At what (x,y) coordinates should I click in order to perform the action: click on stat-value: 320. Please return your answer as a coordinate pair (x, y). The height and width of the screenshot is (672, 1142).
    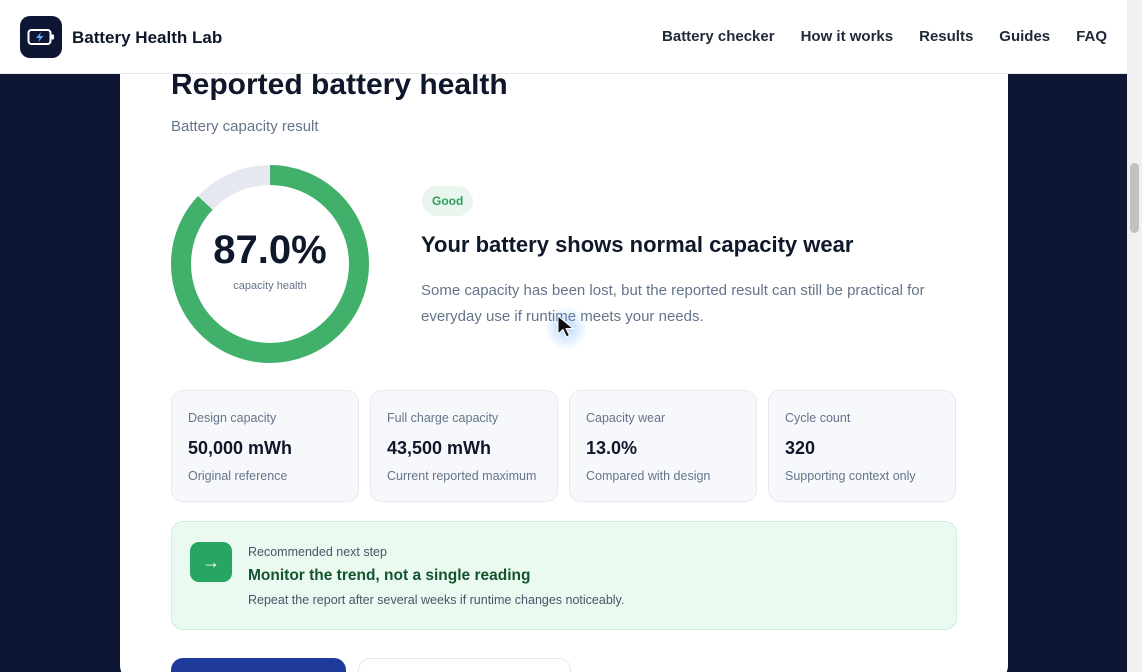
    Looking at the image, I should click on (800, 448).